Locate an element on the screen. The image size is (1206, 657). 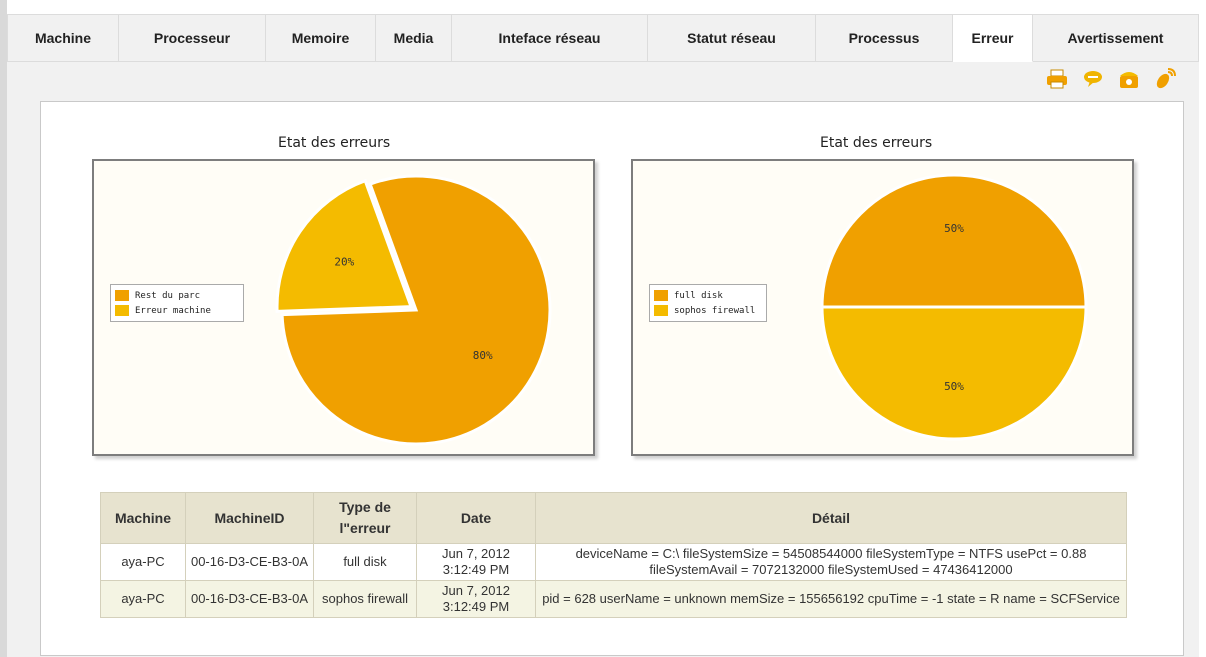
tab-memoire: Memoire is located at coordinates (321, 38).